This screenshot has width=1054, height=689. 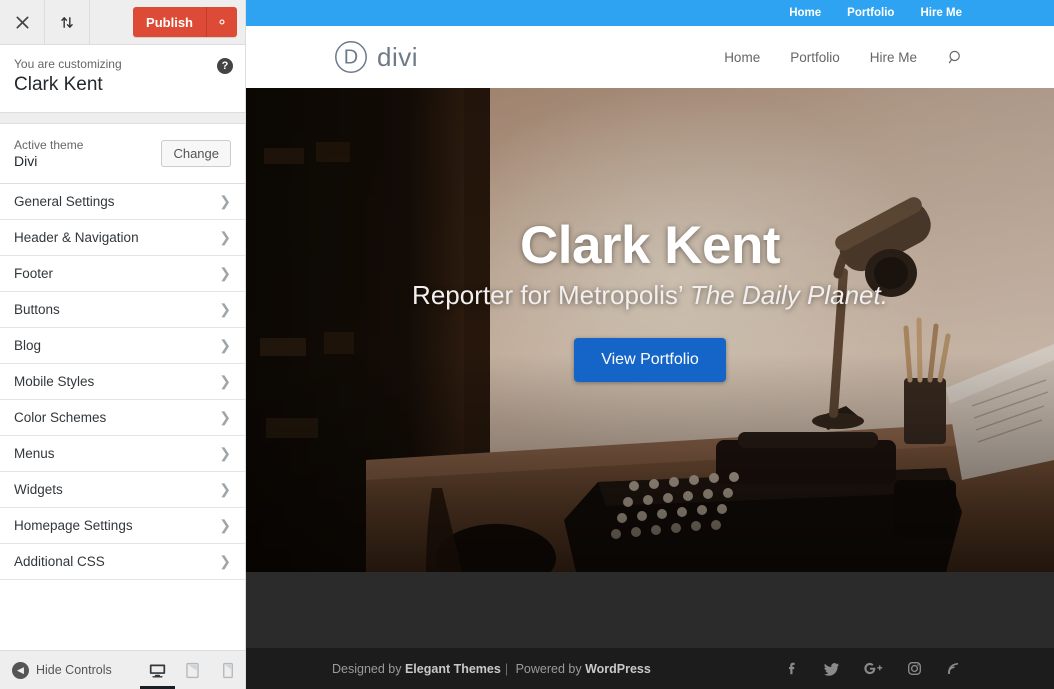 I want to click on site-header: D divi Home Portfolio Hire Me, so click(x=650, y=57).